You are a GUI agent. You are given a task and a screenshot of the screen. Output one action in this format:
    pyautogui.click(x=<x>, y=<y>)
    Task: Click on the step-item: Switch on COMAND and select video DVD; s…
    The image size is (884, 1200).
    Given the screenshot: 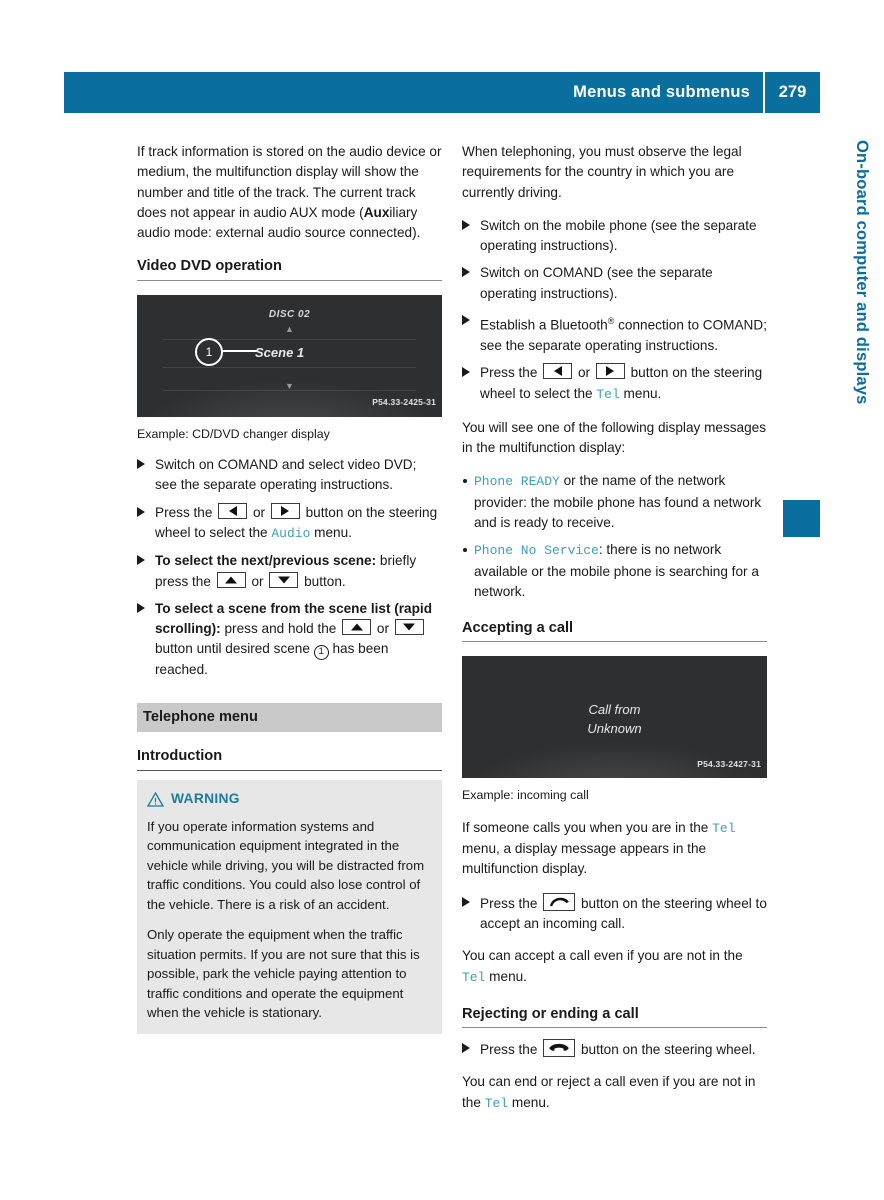 What is the action you would take?
    pyautogui.click(x=289, y=475)
    